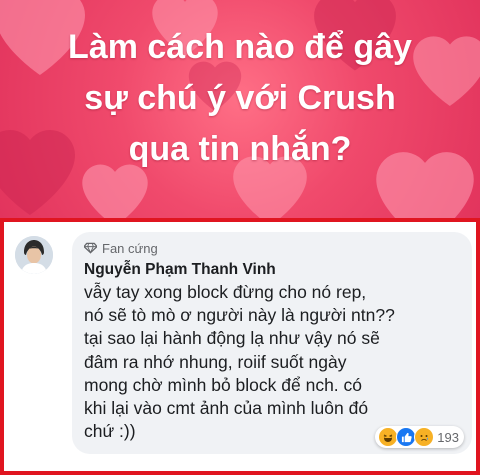 The image size is (480, 475). Describe the element at coordinates (406, 437) in the screenshot. I see `like-icon` at that location.